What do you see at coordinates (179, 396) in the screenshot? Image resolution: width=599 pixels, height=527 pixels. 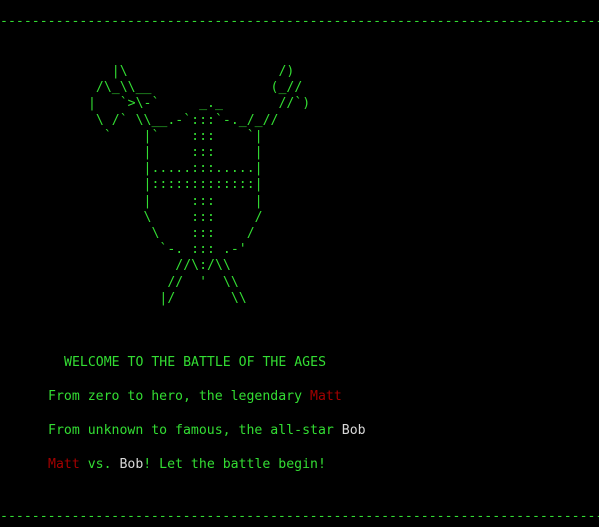 I see `intro-text: From zero to hero, the legendary` at bounding box center [179, 396].